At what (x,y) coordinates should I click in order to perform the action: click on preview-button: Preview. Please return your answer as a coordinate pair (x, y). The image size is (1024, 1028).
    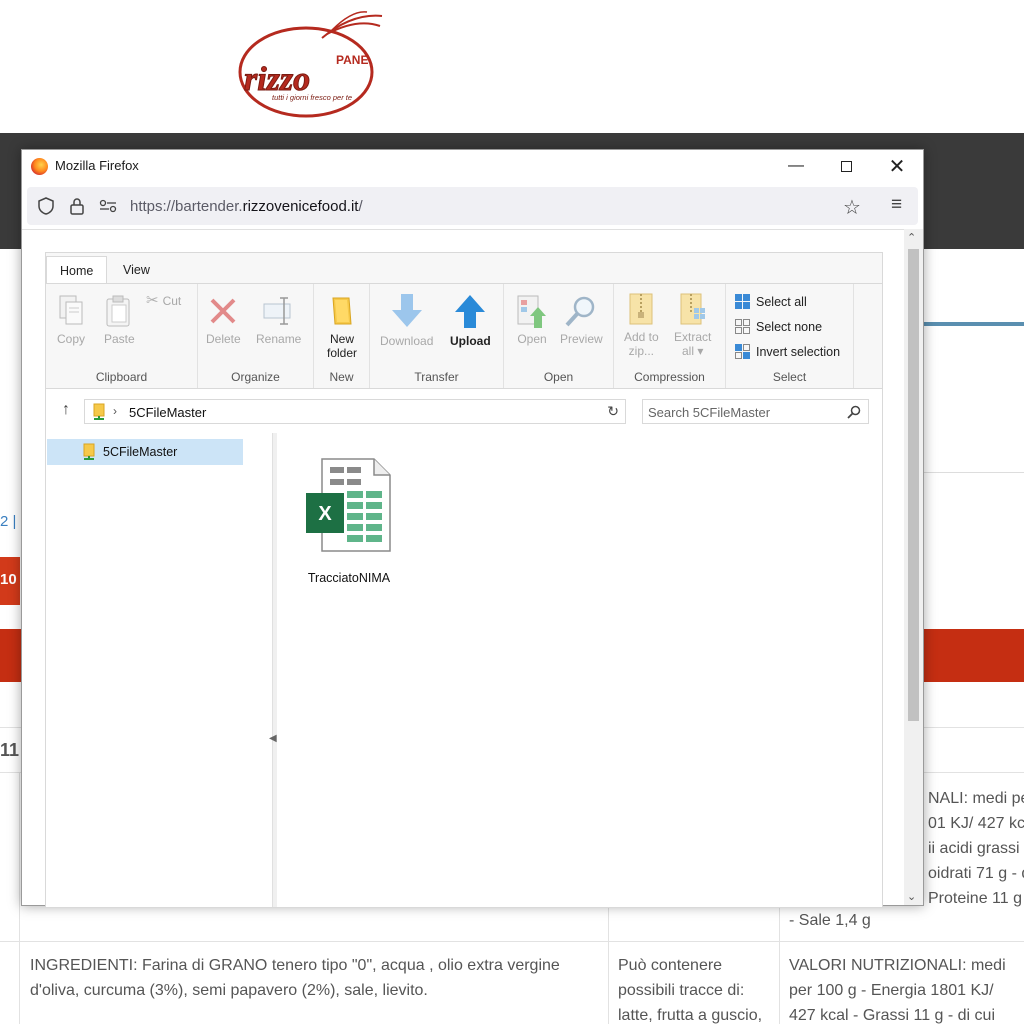
    Looking at the image, I should click on (581, 320).